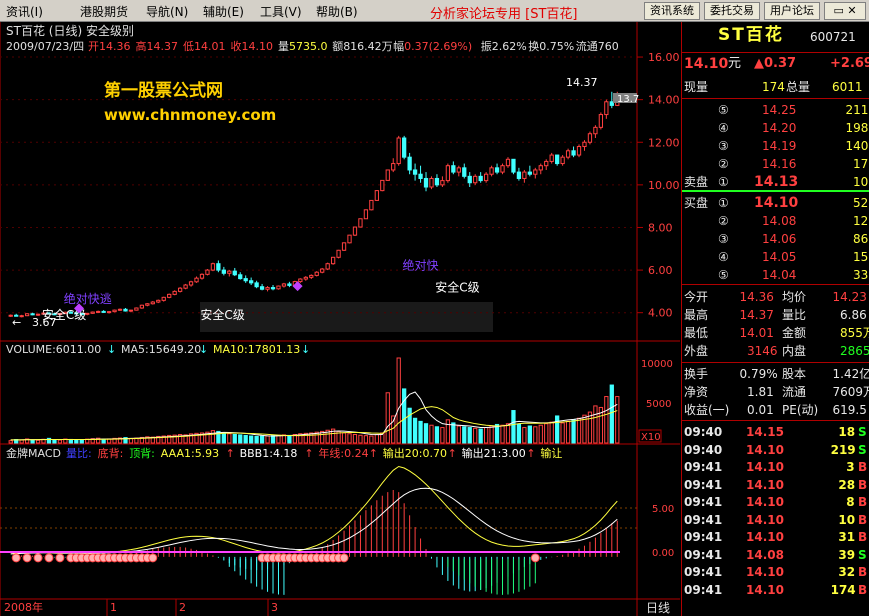 Image resolution: width=869 pixels, height=616 pixels. What do you see at coordinates (863, 502) in the screenshot?
I see `tick-side: B` at bounding box center [863, 502].